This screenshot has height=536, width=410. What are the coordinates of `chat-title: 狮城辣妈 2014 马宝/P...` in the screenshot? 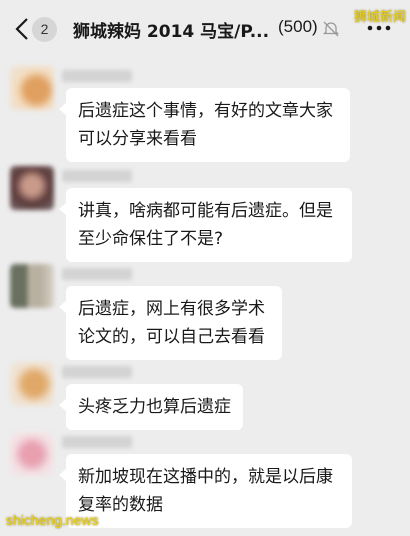 It's located at (171, 32).